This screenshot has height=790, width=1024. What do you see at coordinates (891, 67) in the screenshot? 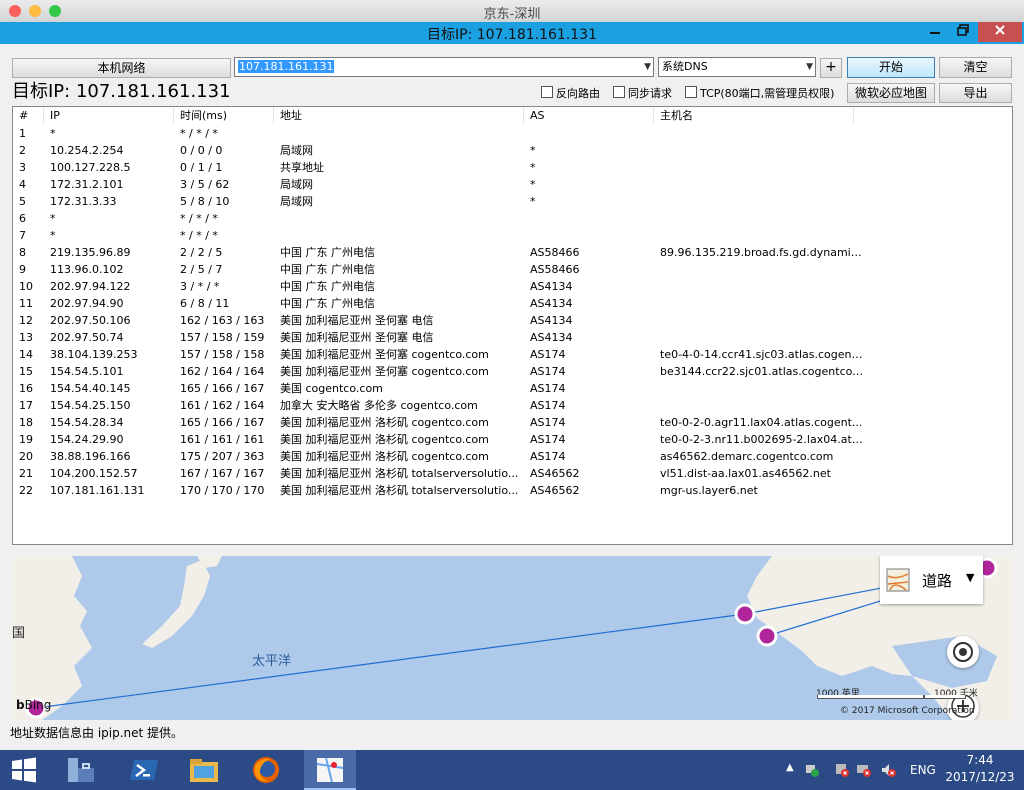
I see `start-button: 开始` at bounding box center [891, 67].